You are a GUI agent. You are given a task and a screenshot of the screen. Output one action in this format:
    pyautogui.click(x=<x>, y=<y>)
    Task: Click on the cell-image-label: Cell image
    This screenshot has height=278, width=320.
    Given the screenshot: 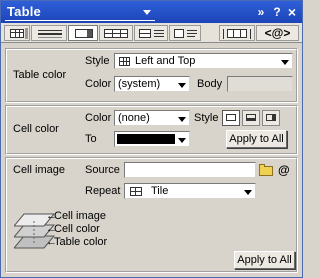 What is the action you would take?
    pyautogui.click(x=39, y=170)
    